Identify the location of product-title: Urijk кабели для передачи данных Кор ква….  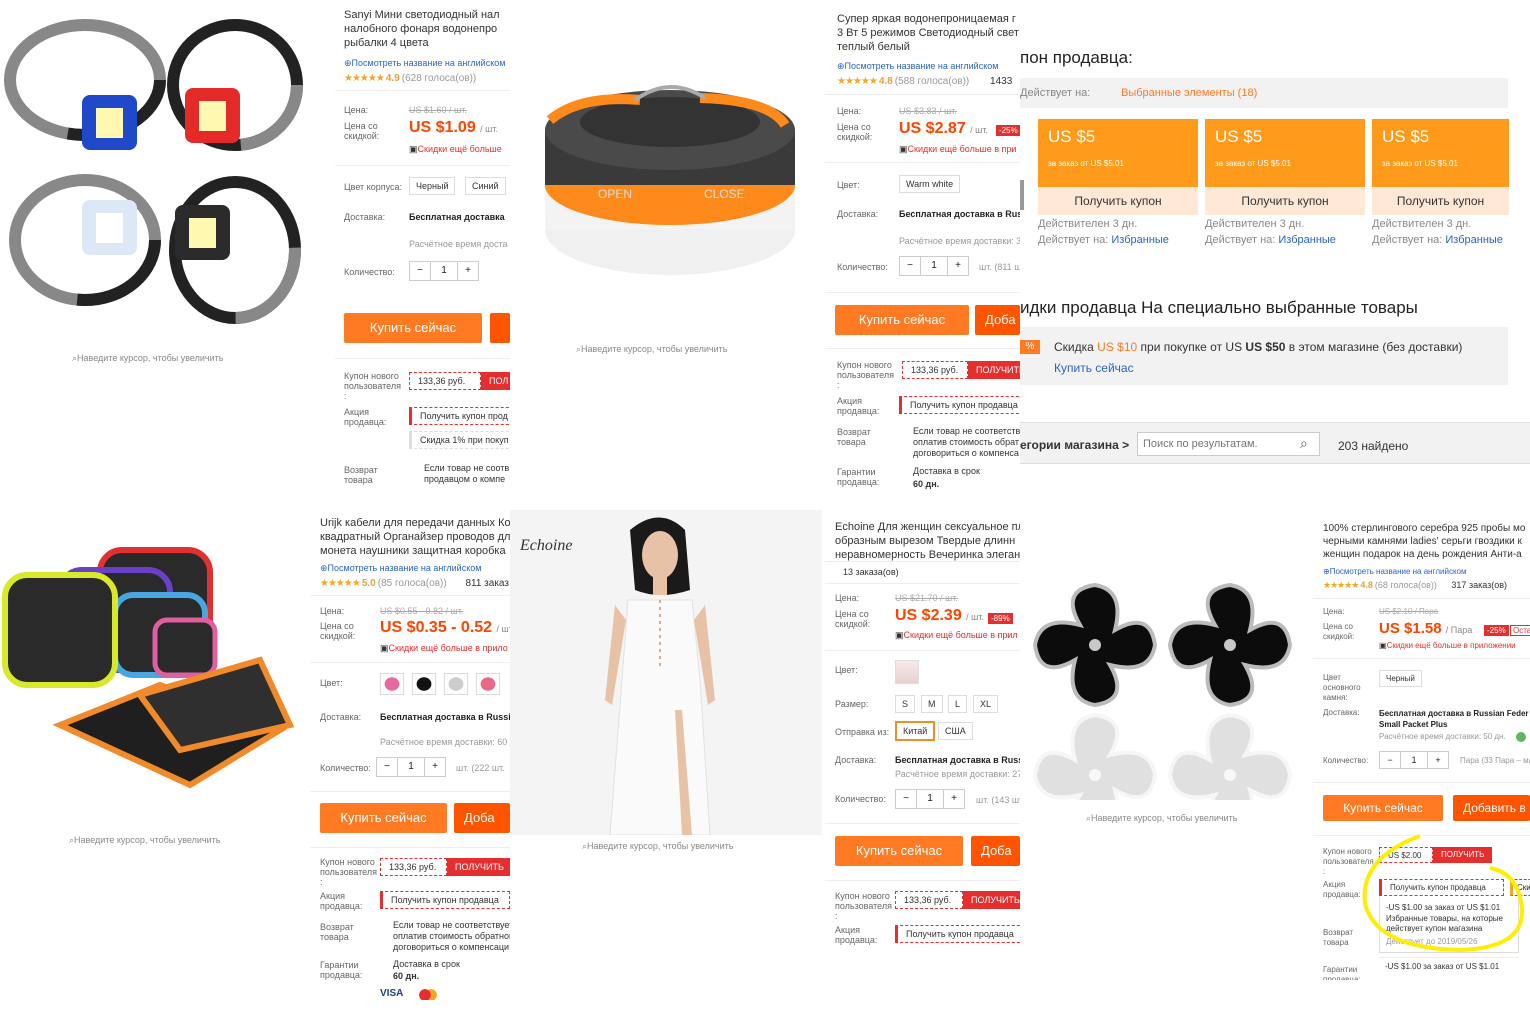
(415, 537).